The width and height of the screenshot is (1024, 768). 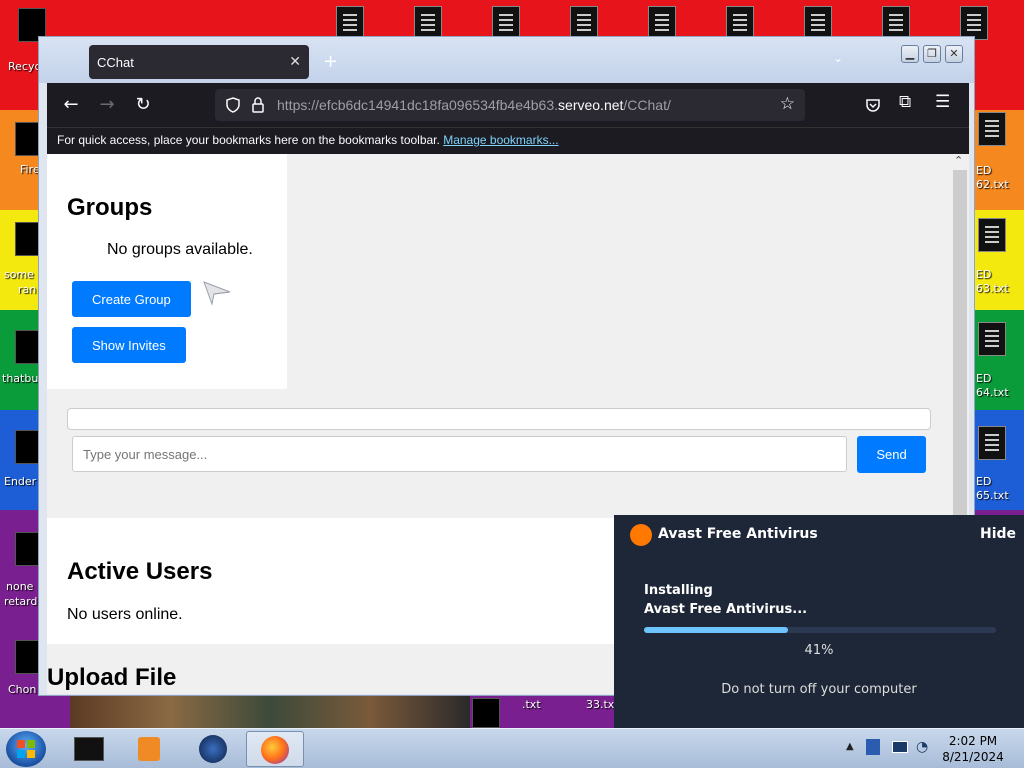 I want to click on start-button, so click(x=26, y=749).